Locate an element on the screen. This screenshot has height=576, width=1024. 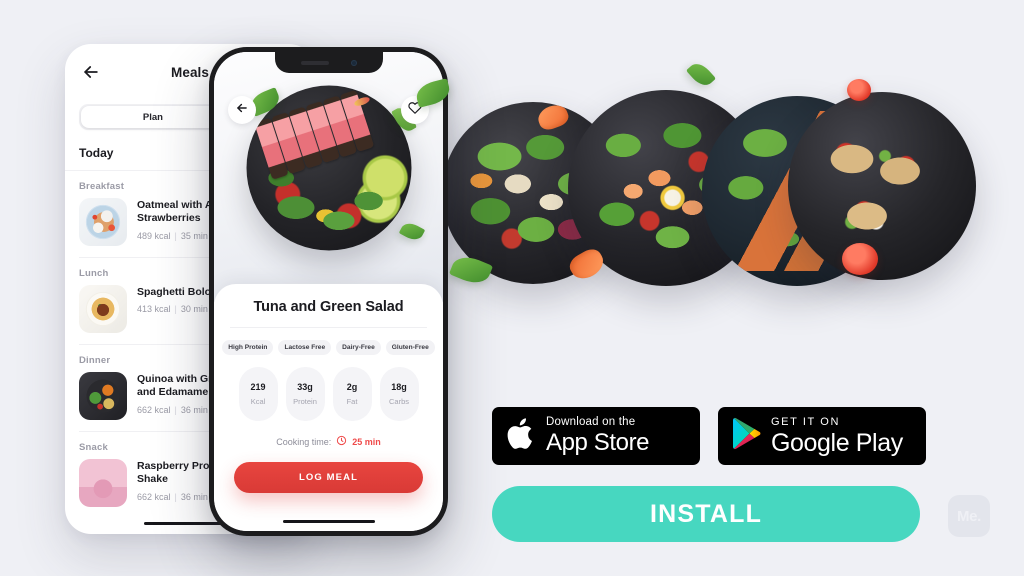
nutrition-label: Kcal is located at coordinates (258, 401).